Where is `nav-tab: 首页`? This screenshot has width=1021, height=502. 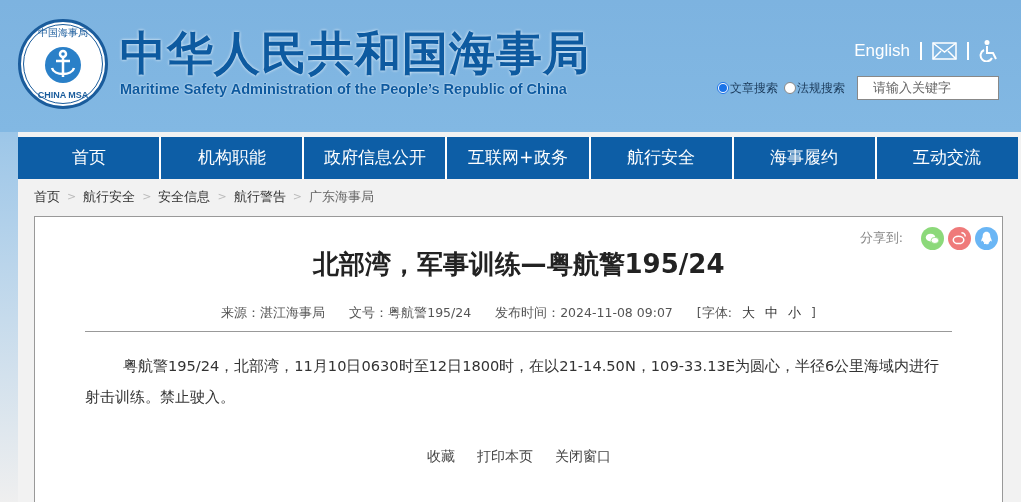
nav-tab: 首页 is located at coordinates (89, 158).